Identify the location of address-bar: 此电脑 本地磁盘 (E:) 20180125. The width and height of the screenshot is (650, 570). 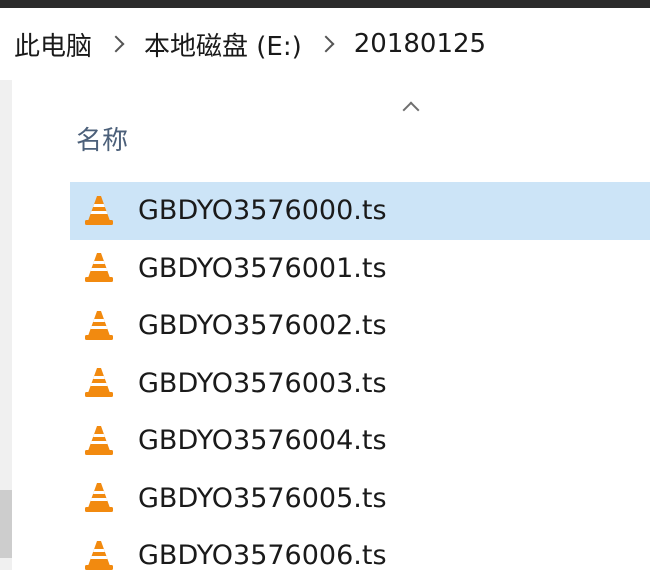
(325, 44).